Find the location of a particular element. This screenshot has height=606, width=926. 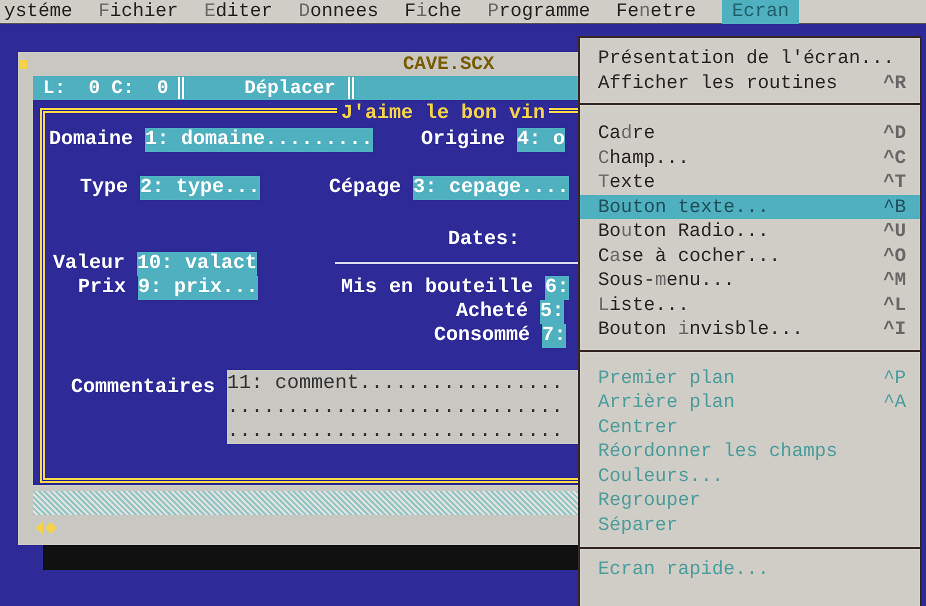

menu-entry: Texte ^T is located at coordinates (750, 182).